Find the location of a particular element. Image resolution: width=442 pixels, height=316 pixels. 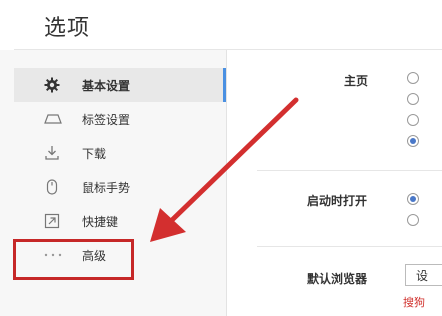

mouse-icon is located at coordinates (52, 187).